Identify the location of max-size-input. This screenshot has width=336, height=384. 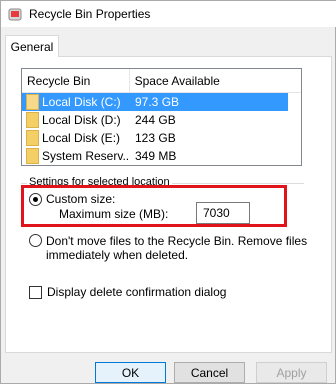
(223, 213).